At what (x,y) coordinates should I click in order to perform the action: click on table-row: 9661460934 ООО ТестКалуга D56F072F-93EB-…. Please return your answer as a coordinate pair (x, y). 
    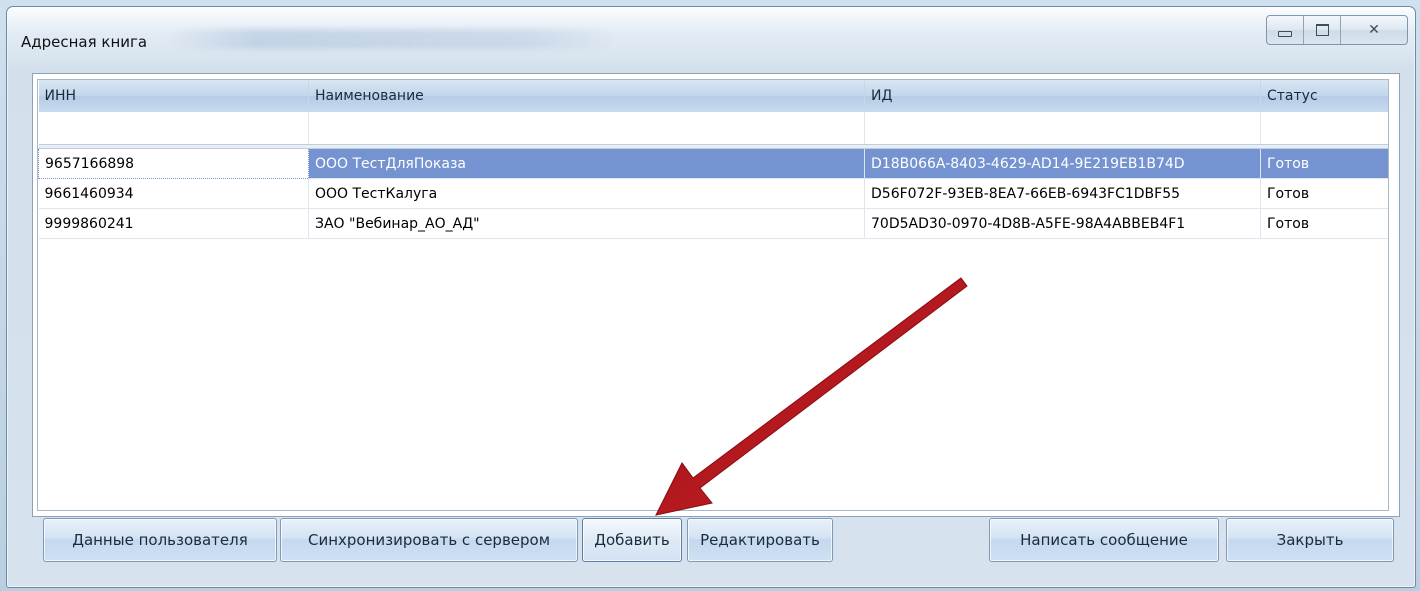
    Looking at the image, I should click on (713, 193).